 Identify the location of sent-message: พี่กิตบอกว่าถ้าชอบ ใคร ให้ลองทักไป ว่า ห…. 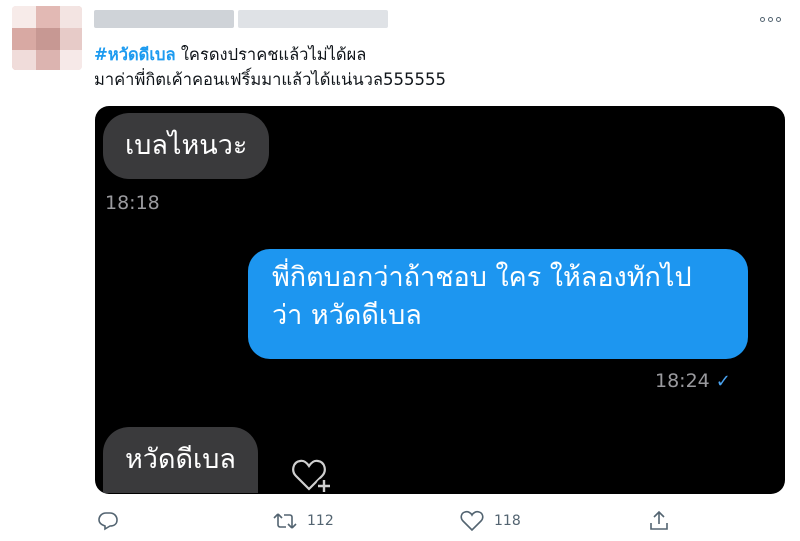
(498, 304).